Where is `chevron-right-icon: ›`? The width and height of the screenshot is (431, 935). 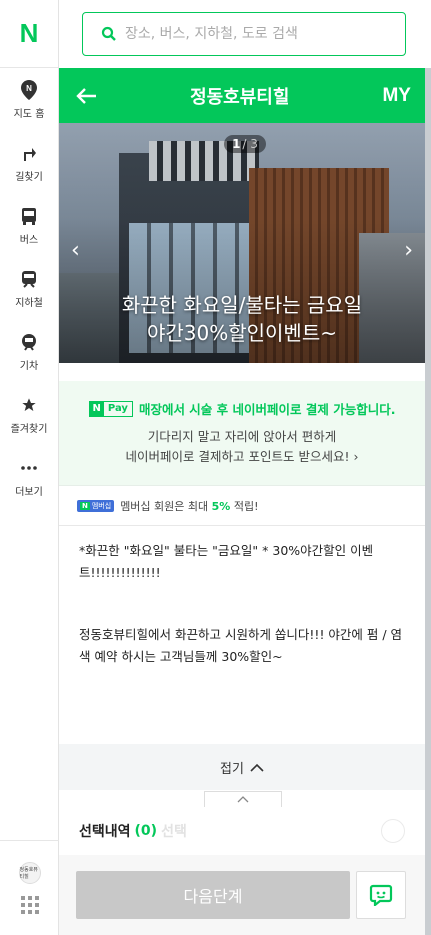
chevron-right-icon: › is located at coordinates (356, 456).